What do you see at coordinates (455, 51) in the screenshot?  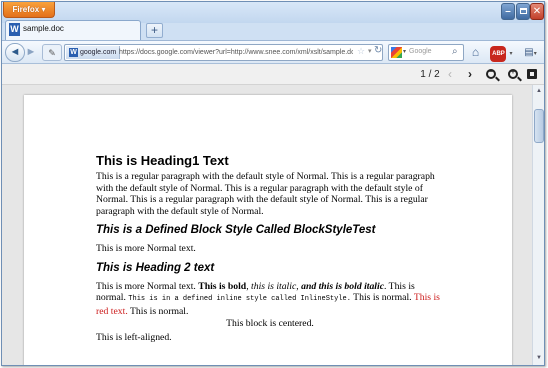 I see `search-icon: ⌕` at bounding box center [455, 51].